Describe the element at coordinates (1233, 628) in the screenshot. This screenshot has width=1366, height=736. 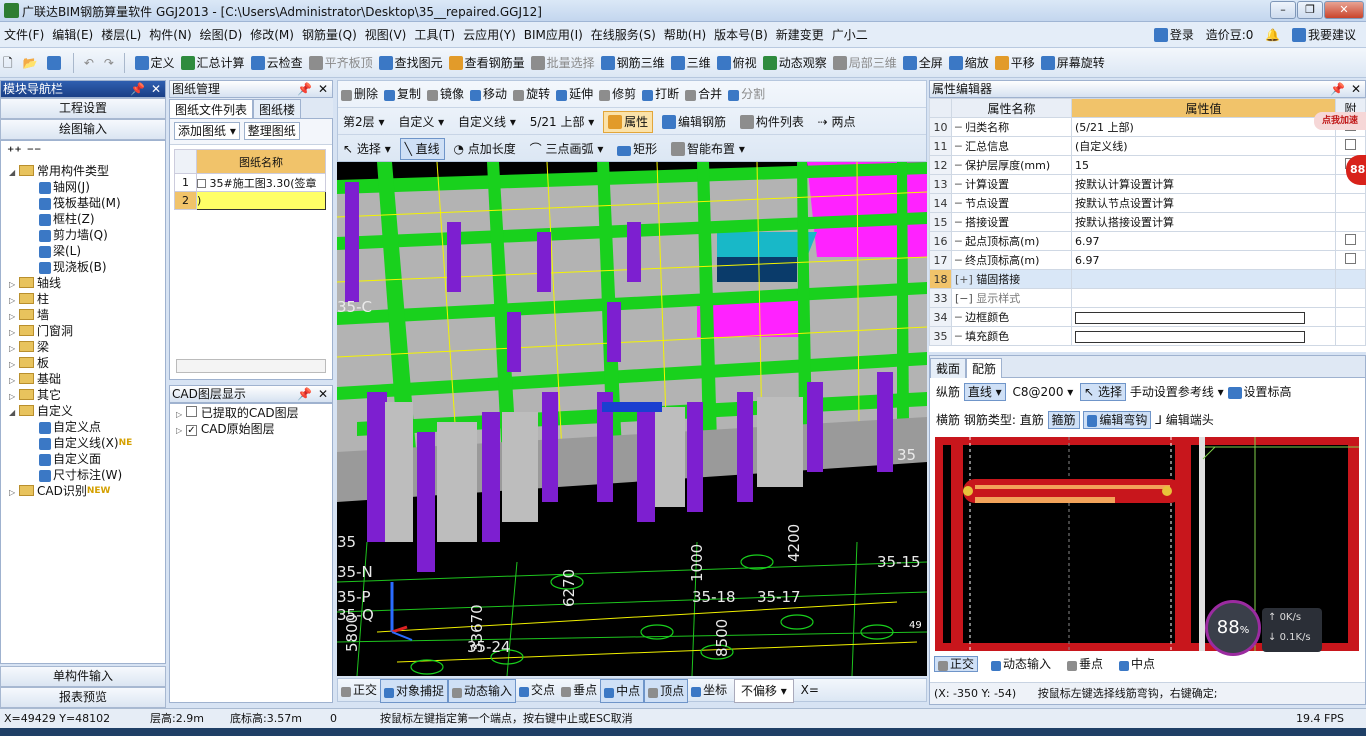
I see `memory-gauge: 88%` at that location.